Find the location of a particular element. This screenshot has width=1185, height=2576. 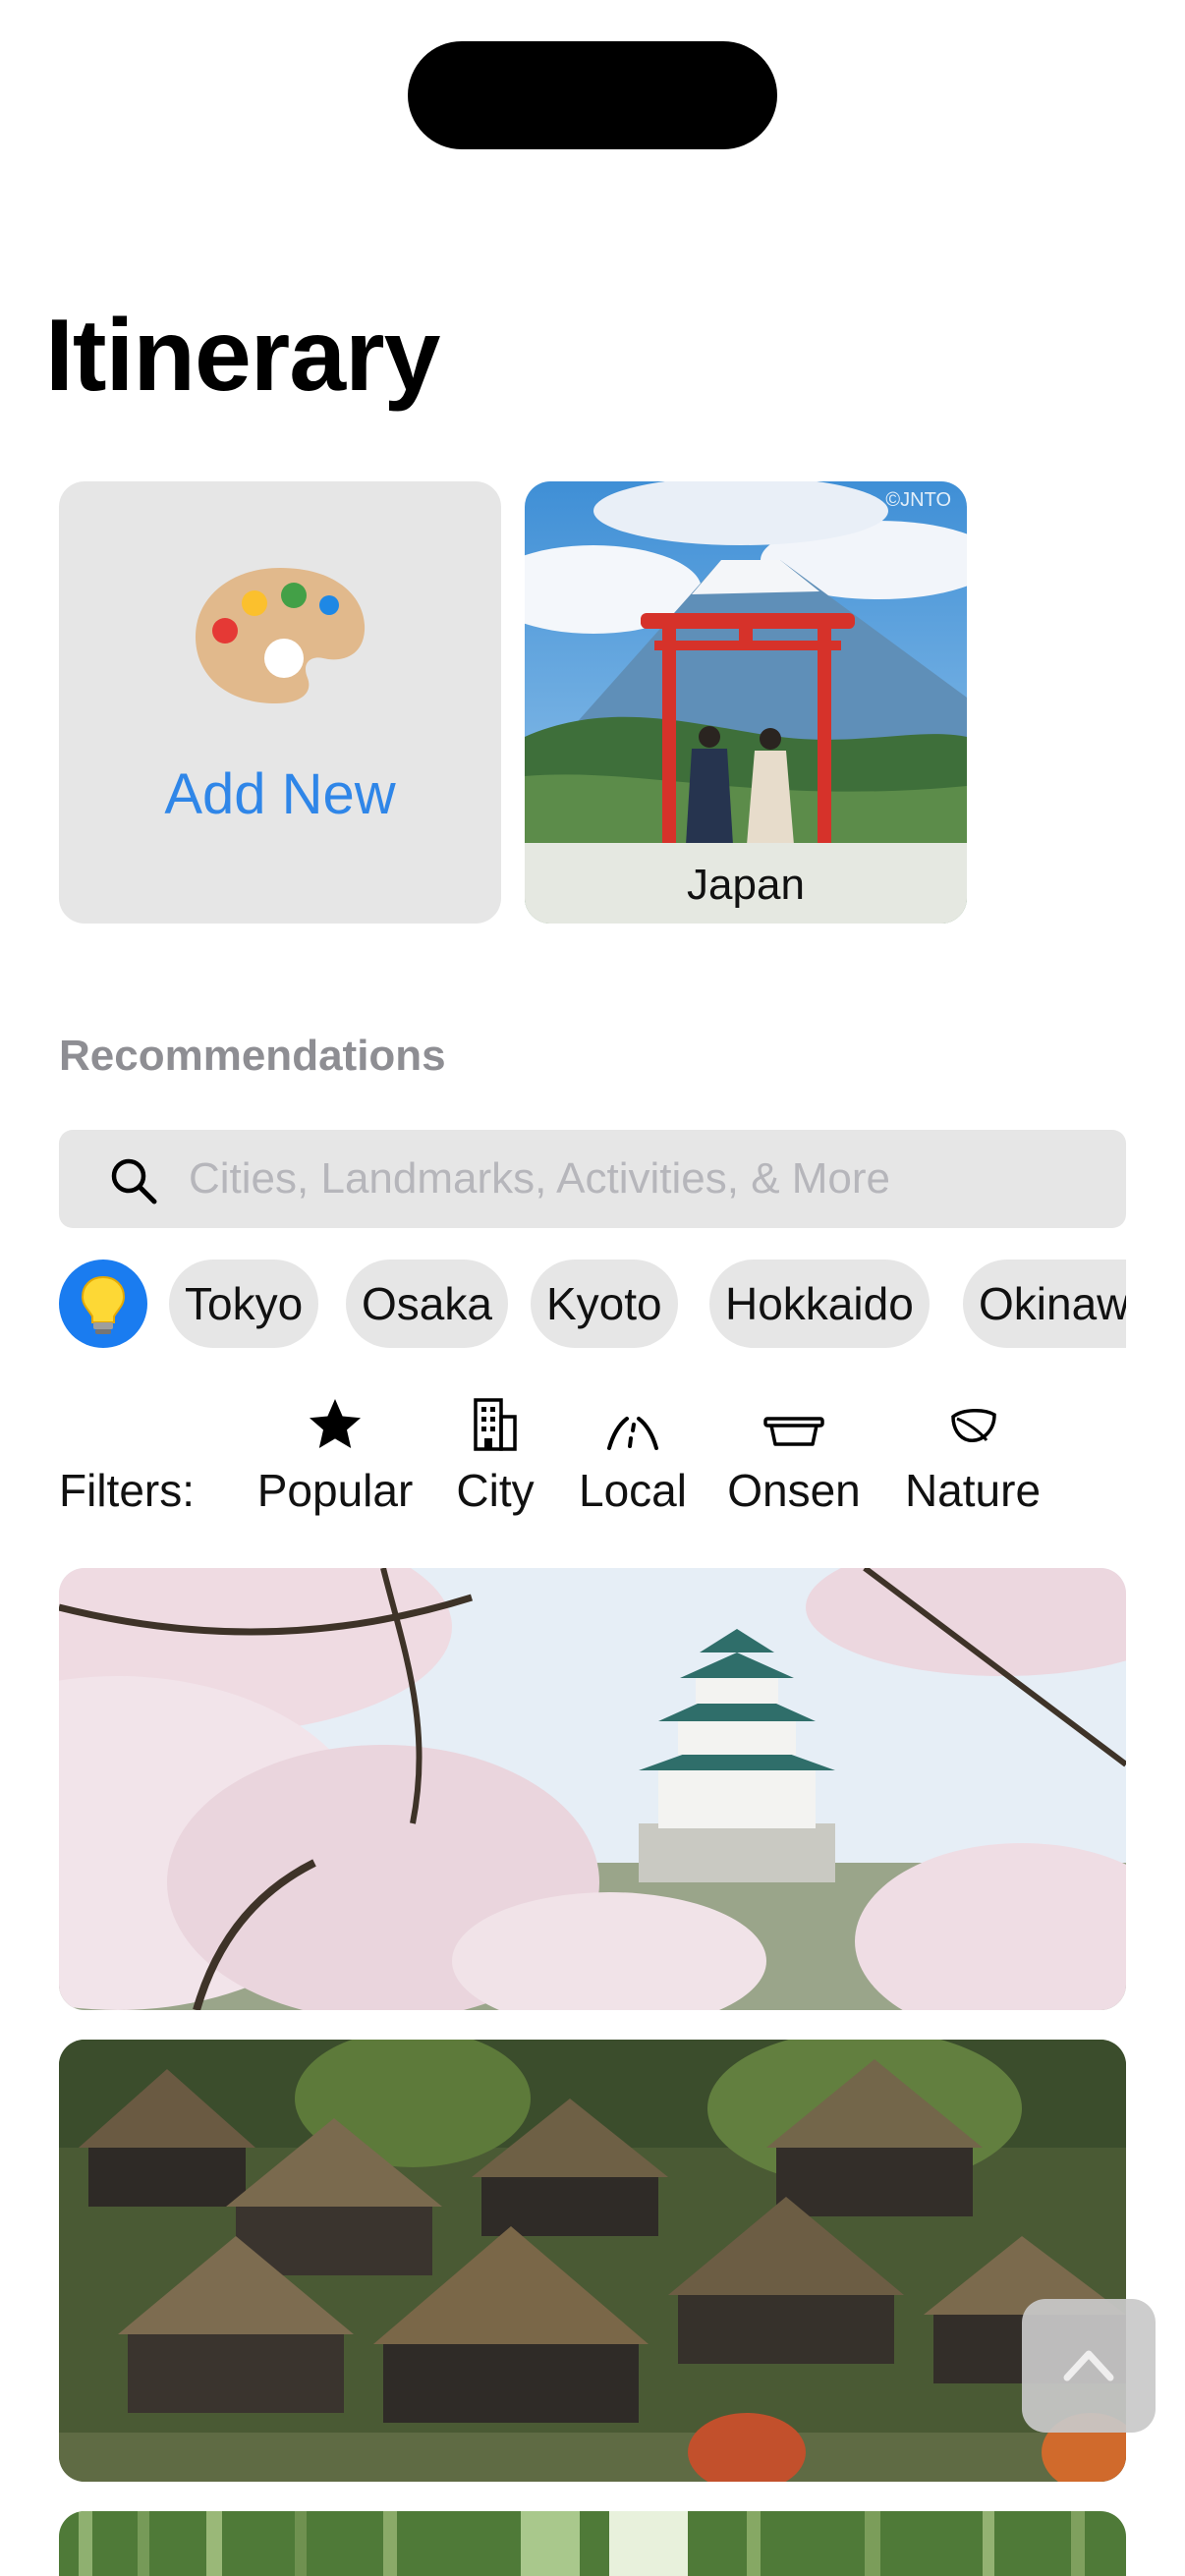

search-input is located at coordinates (631, 1179).